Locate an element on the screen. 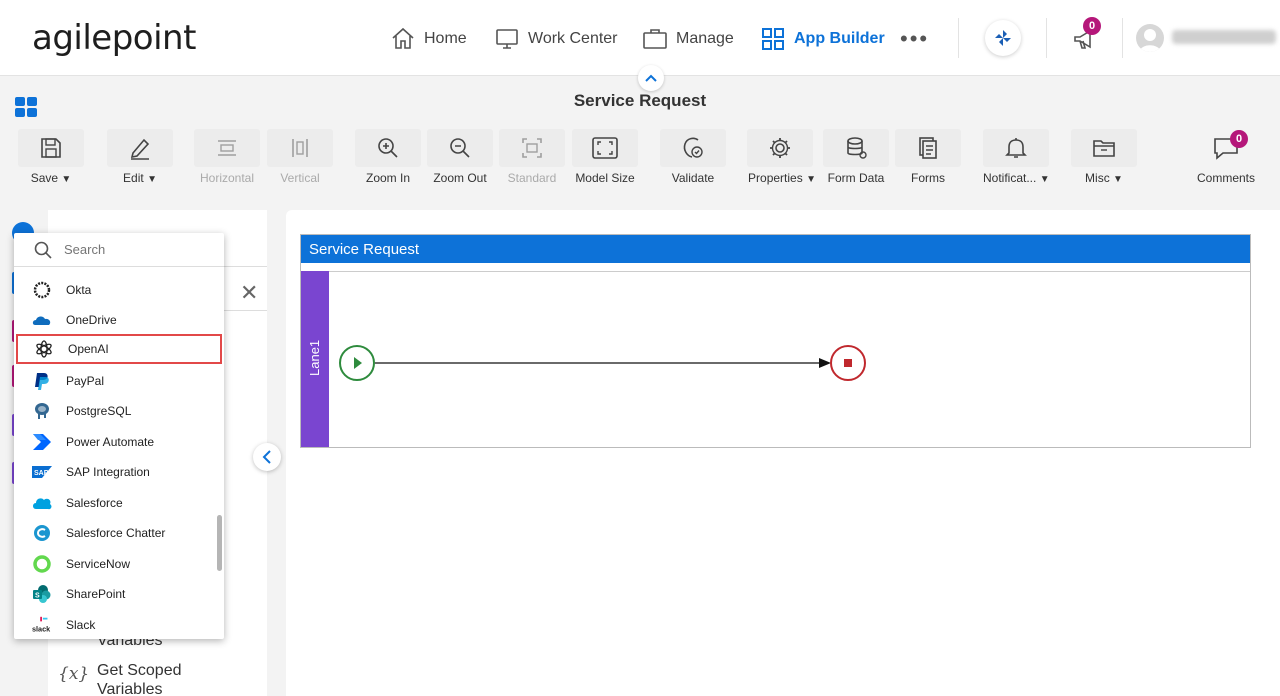 This screenshot has height=696, width=1280. scrollbar-thumb is located at coordinates (219, 543).